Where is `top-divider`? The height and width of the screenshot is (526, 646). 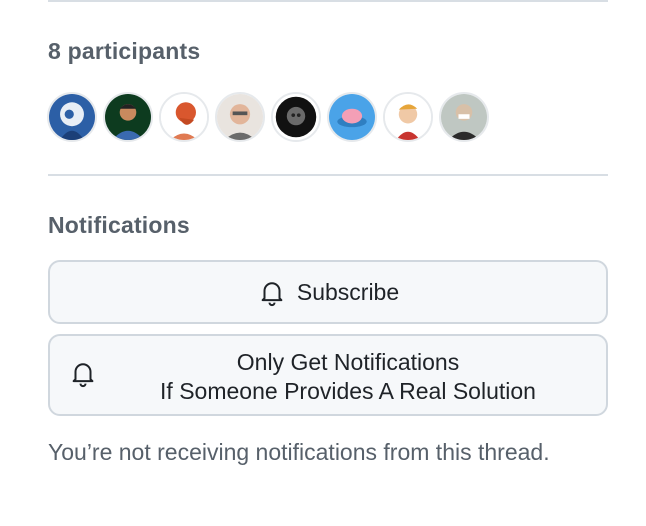
top-divider is located at coordinates (328, 1).